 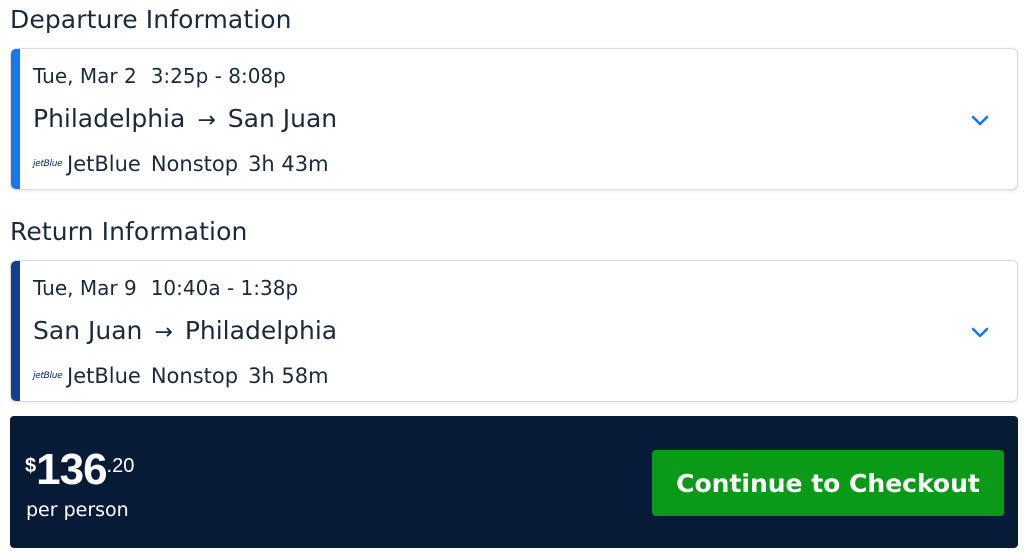 I want to click on return-times: 10:40a - 1:38p, so click(x=224, y=288).